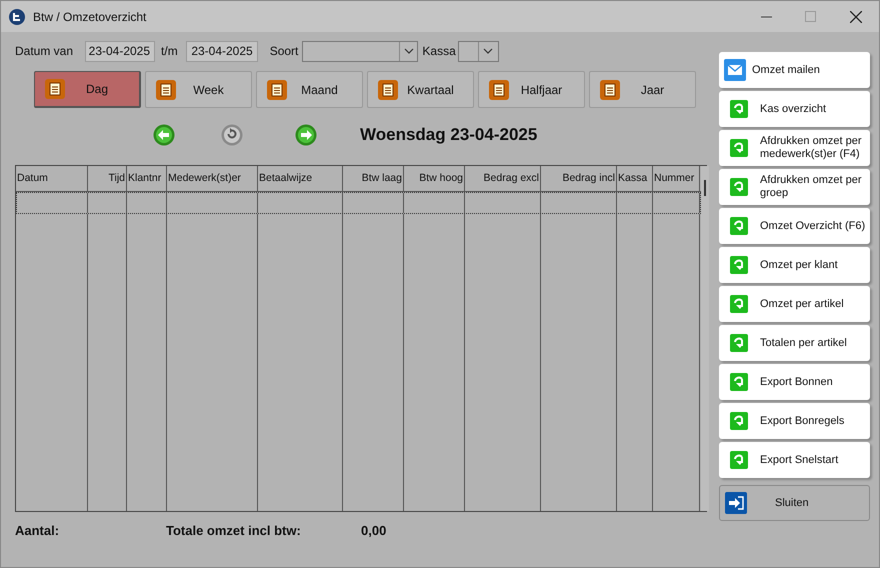  I want to click on period-tab: Kwartaal, so click(420, 89).